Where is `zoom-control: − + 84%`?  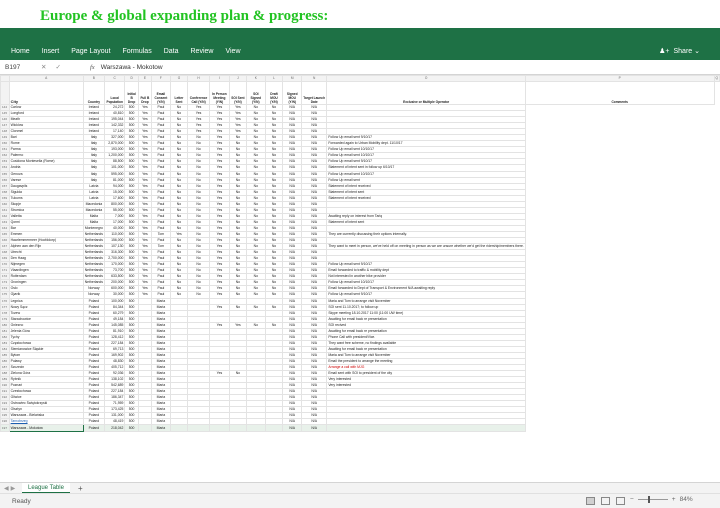 zoom-control: − + 84% is located at coordinates (661, 499).